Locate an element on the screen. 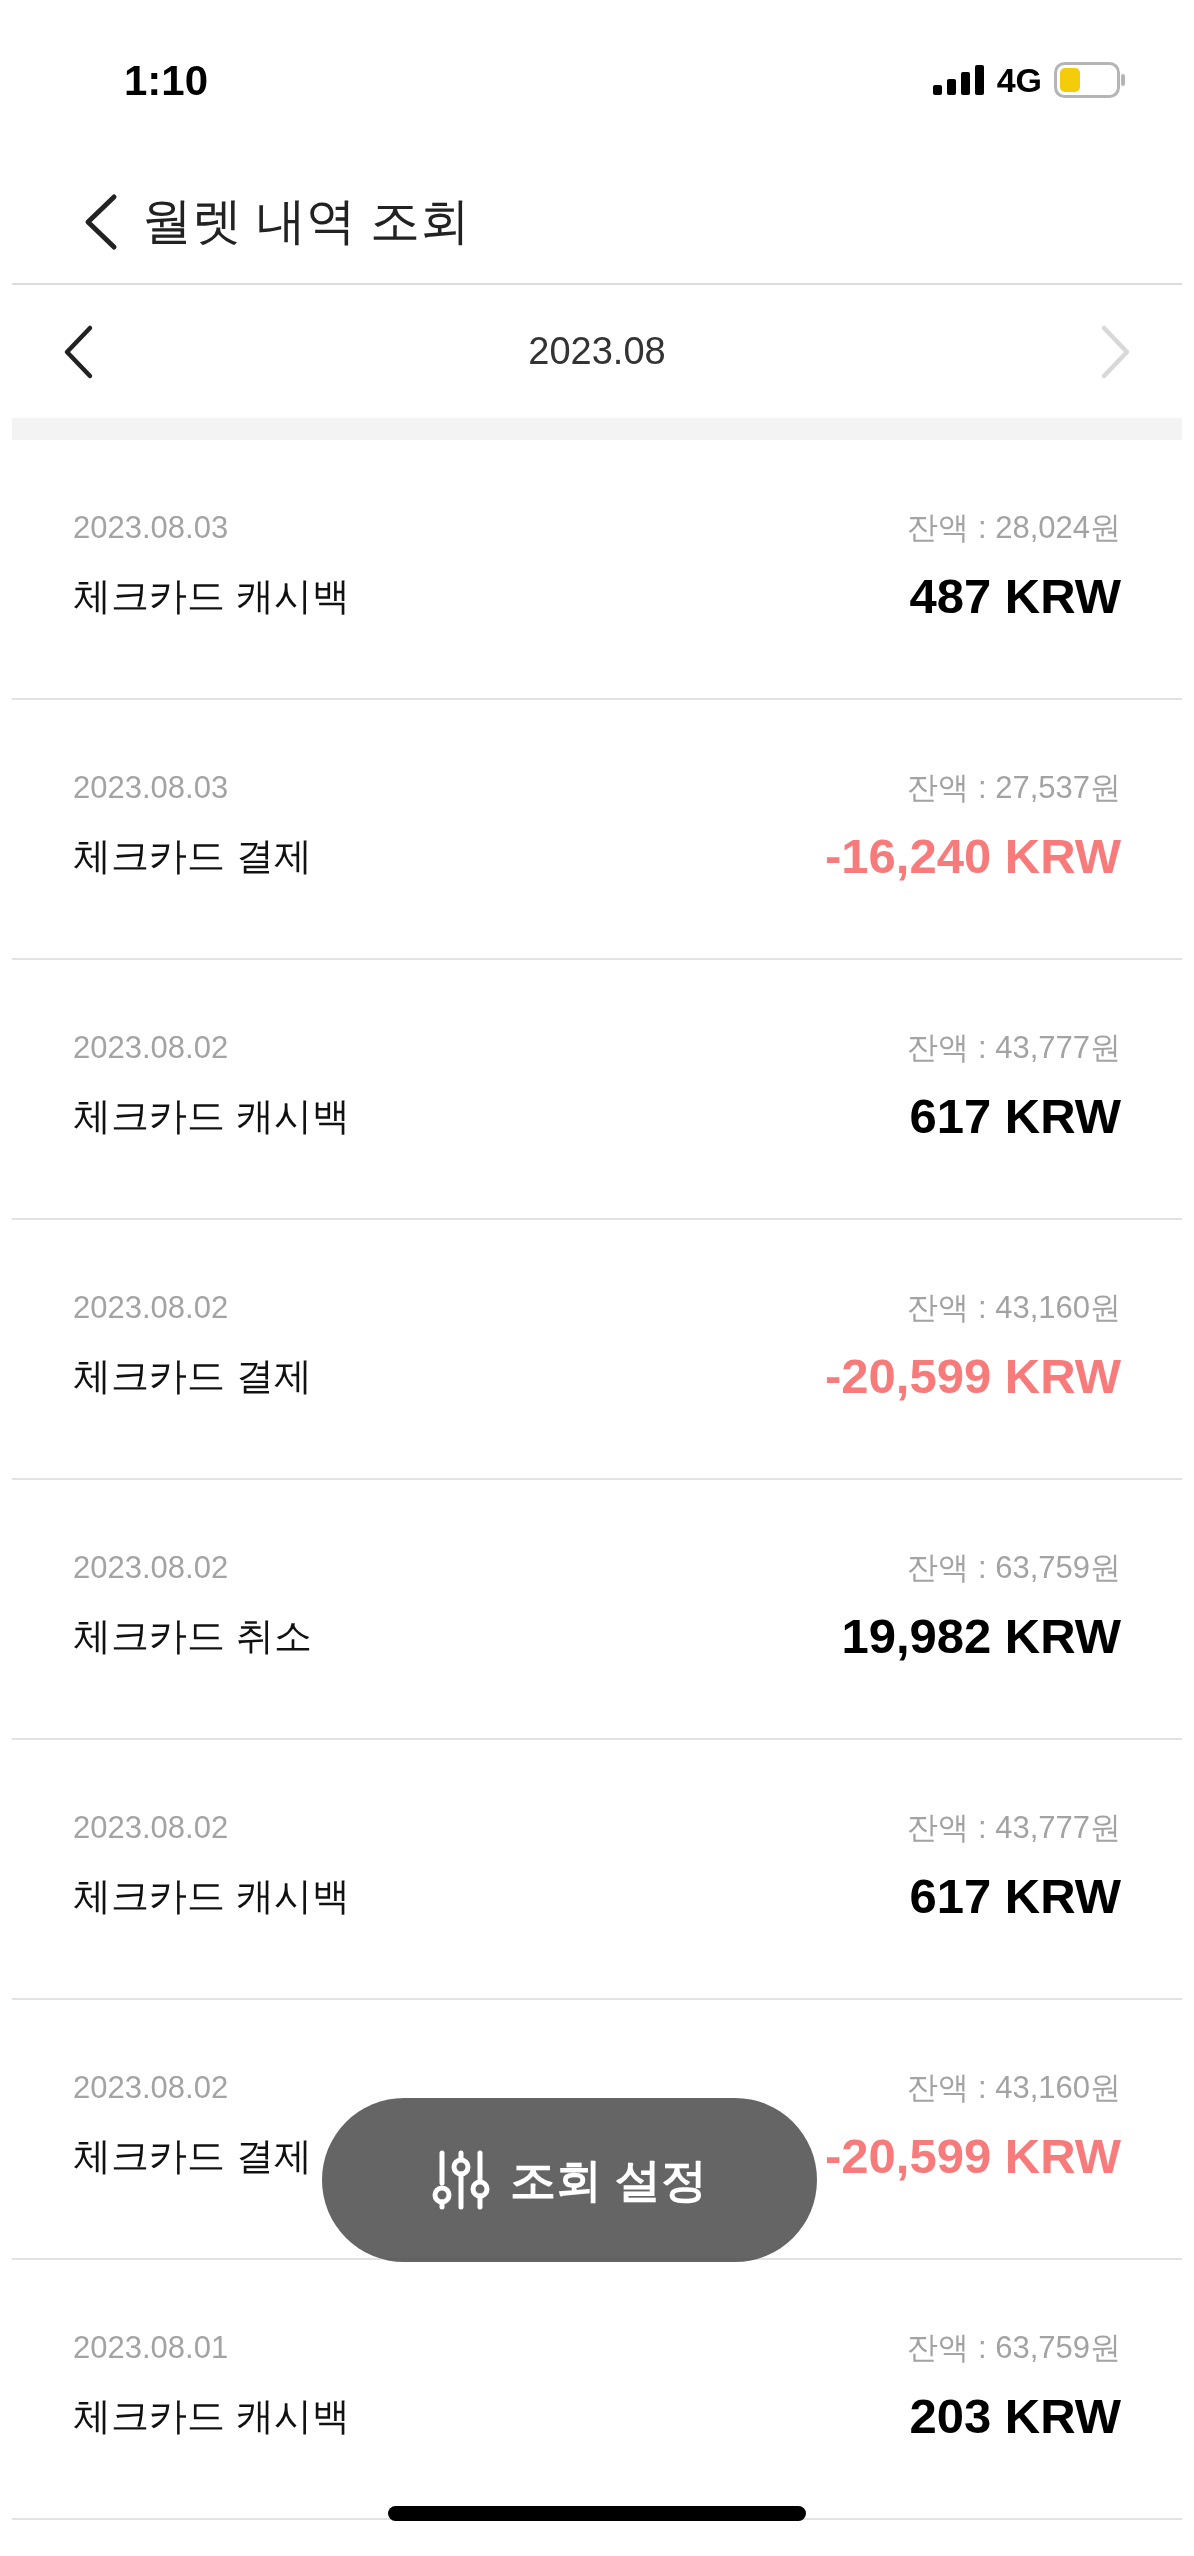  balance-text: 잔액 : 27,537원 is located at coordinates (1014, 788).